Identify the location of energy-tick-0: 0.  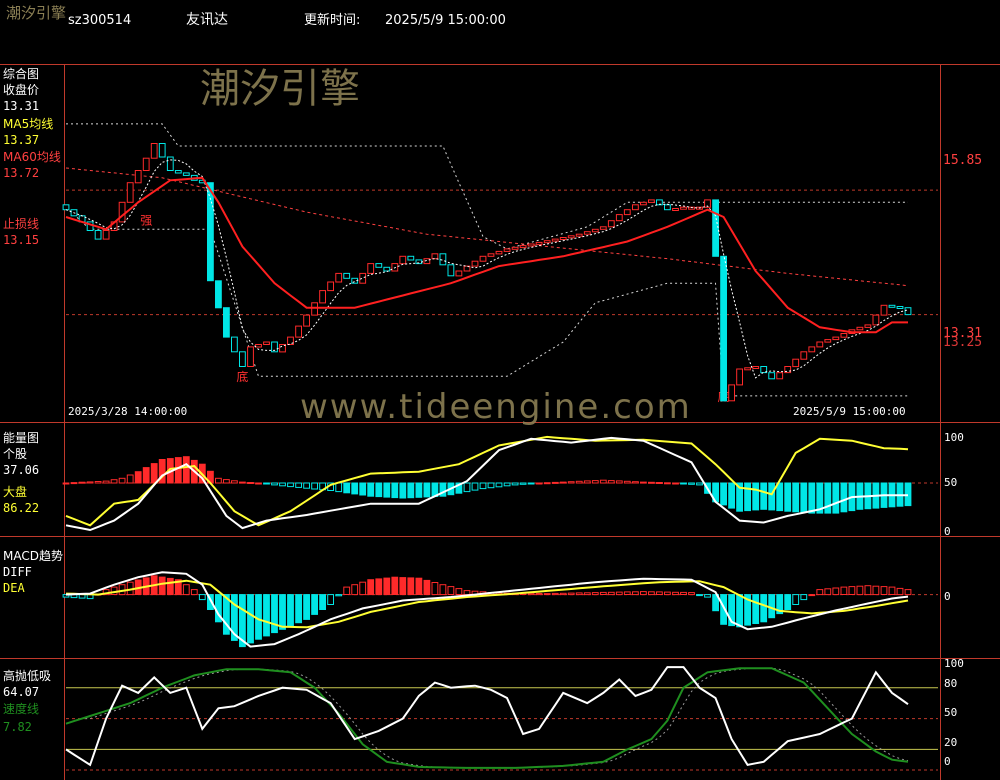
(947, 531).